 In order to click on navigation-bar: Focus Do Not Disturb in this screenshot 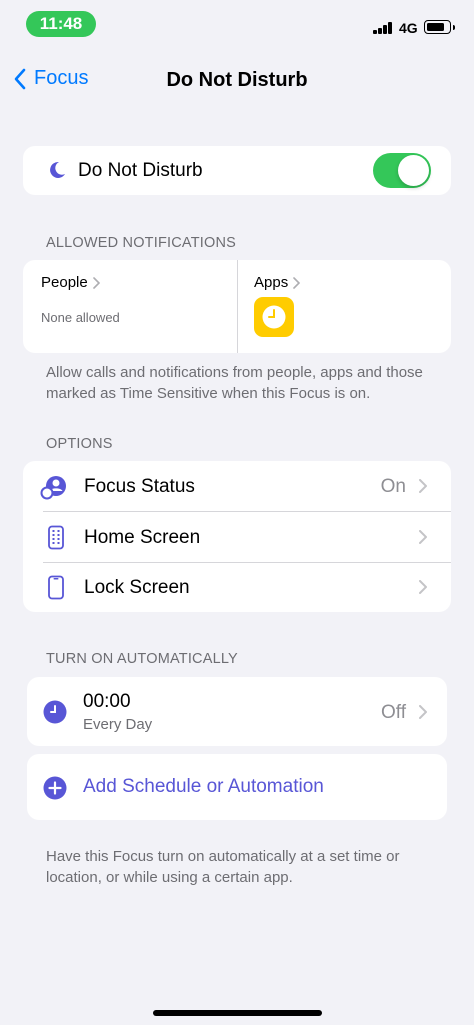, I will do `click(237, 80)`.